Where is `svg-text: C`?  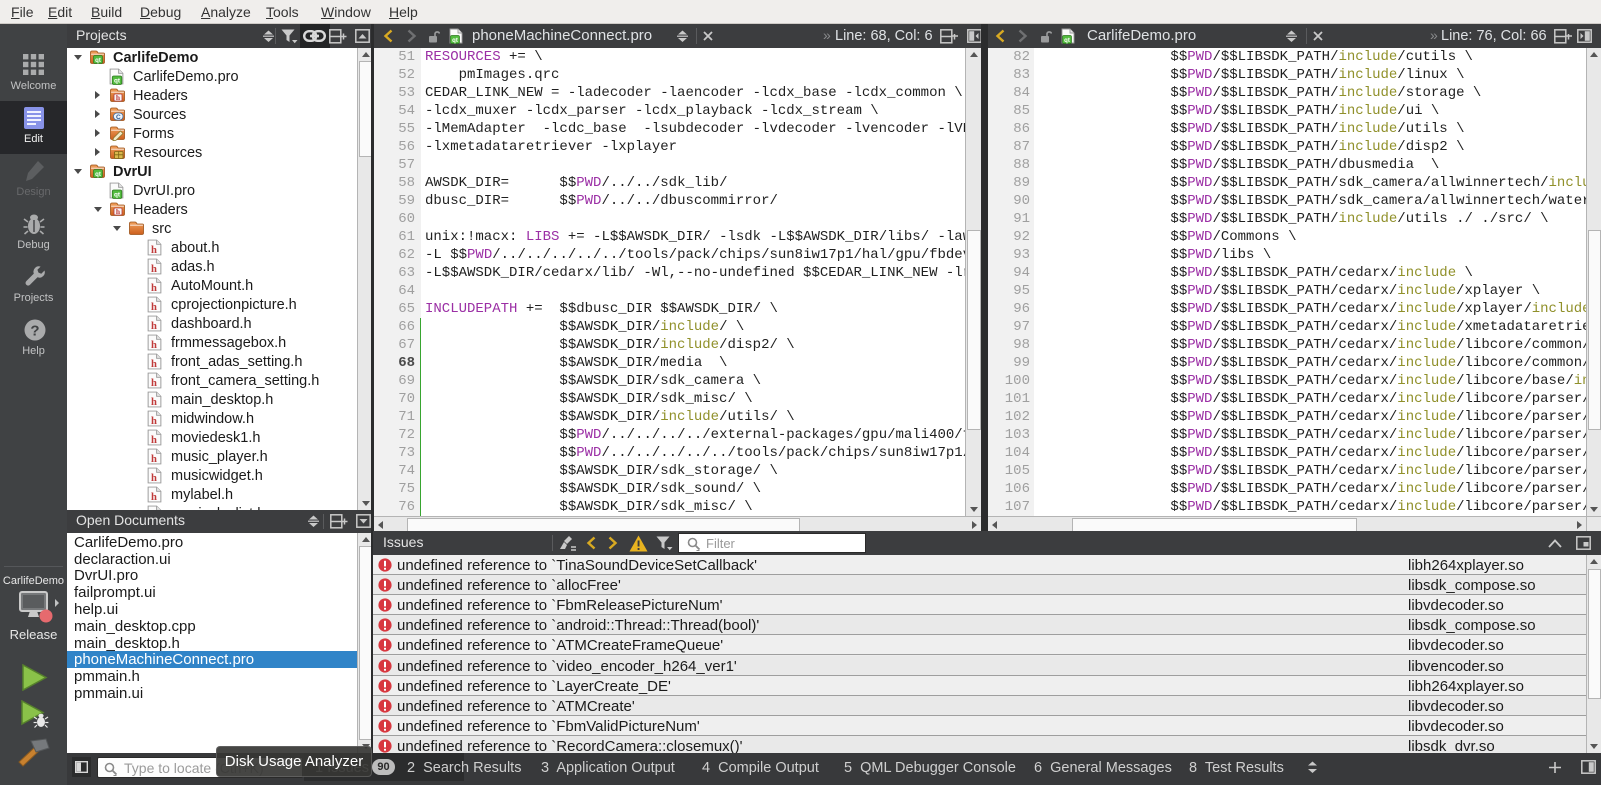
svg-text: C is located at coordinates (118, 117).